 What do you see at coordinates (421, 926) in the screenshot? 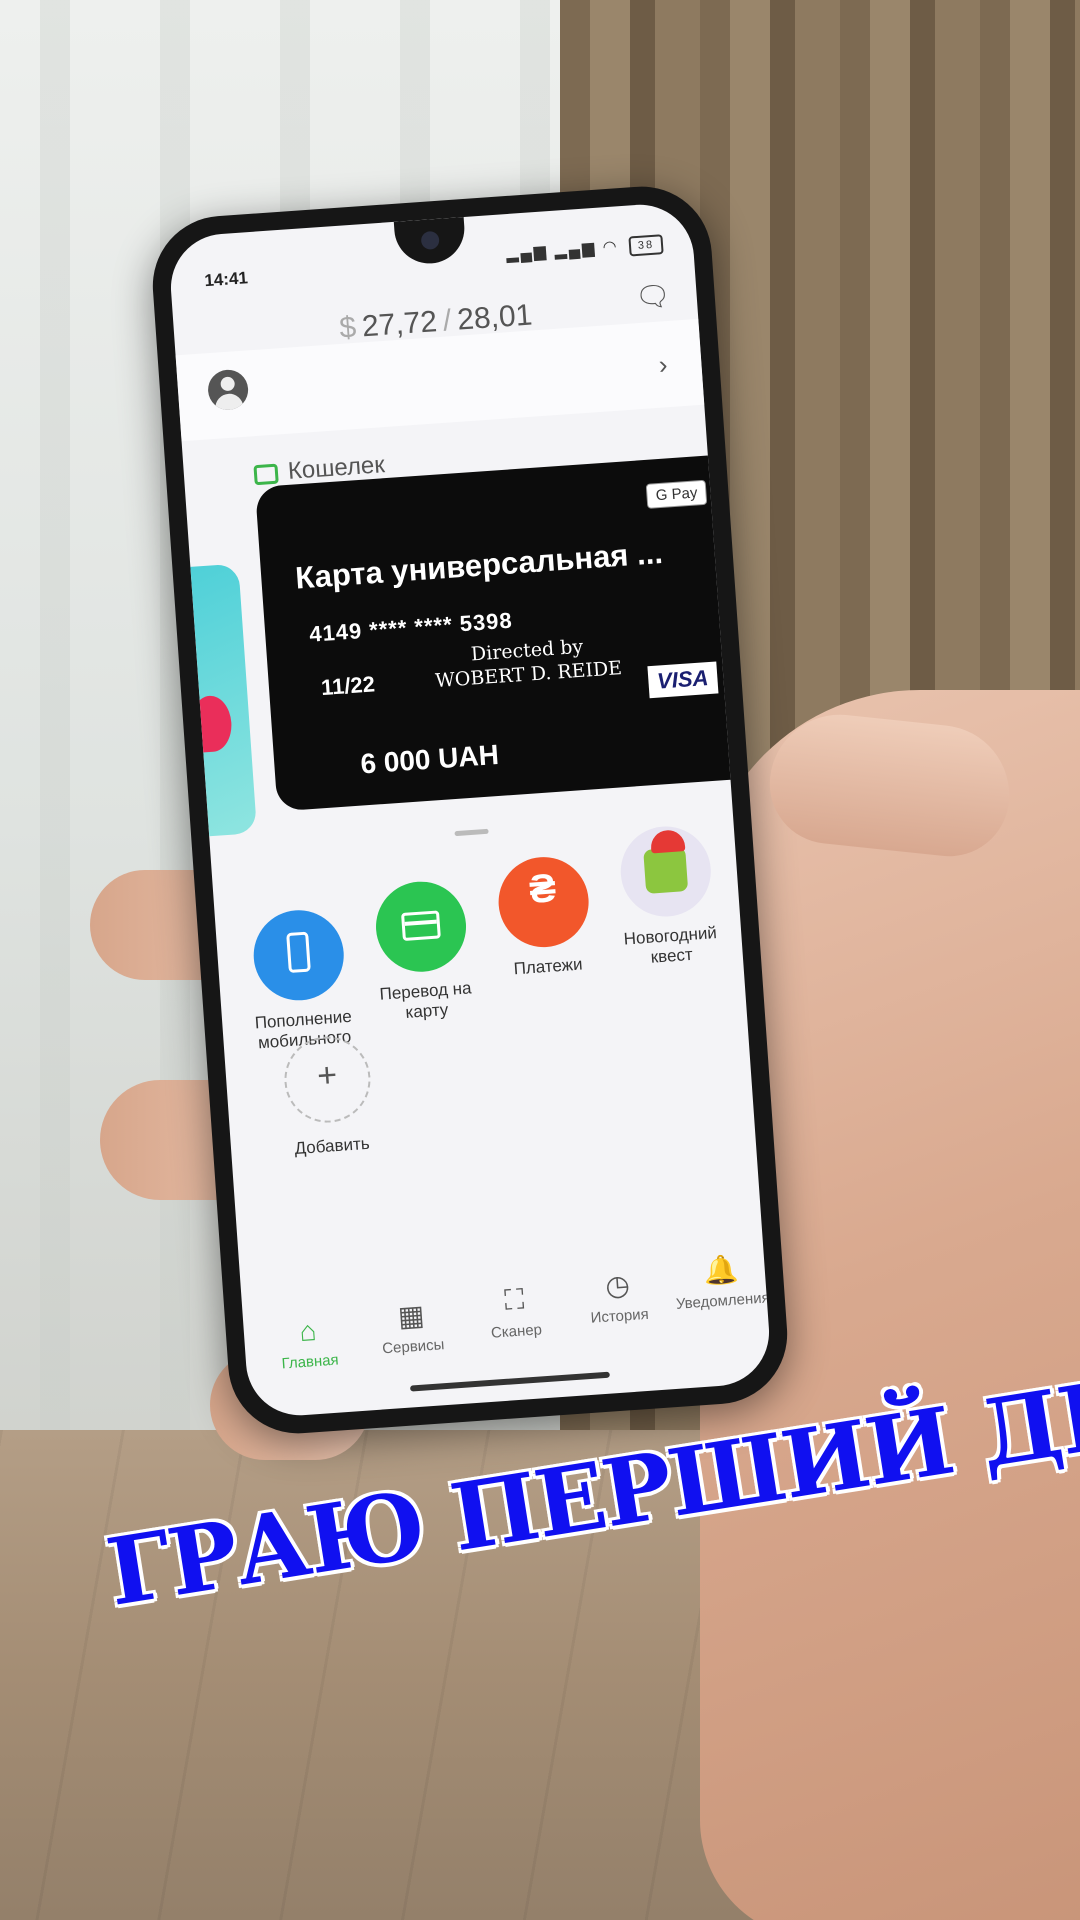
I see `card-icon` at bounding box center [421, 926].